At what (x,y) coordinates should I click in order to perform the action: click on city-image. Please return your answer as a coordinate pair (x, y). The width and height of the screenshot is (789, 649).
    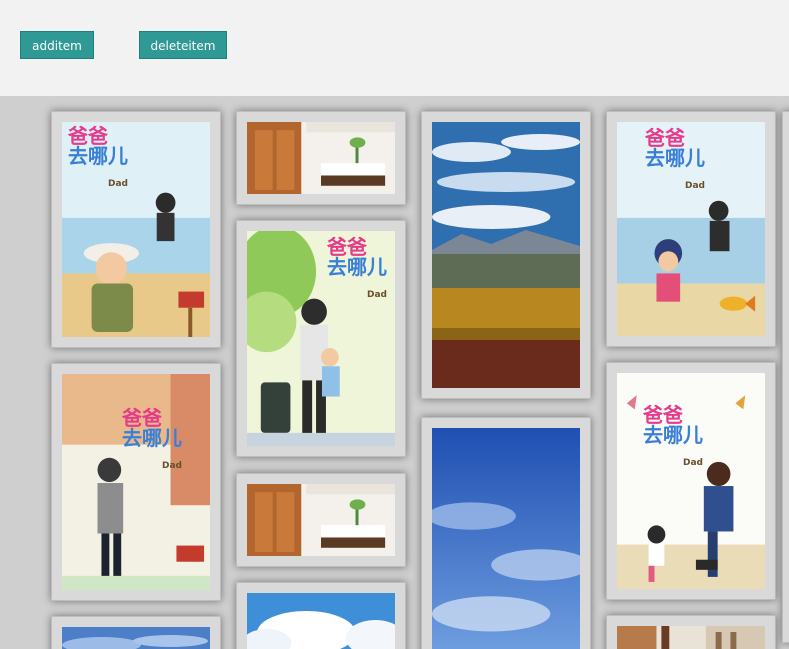
    Looking at the image, I should click on (506, 255).